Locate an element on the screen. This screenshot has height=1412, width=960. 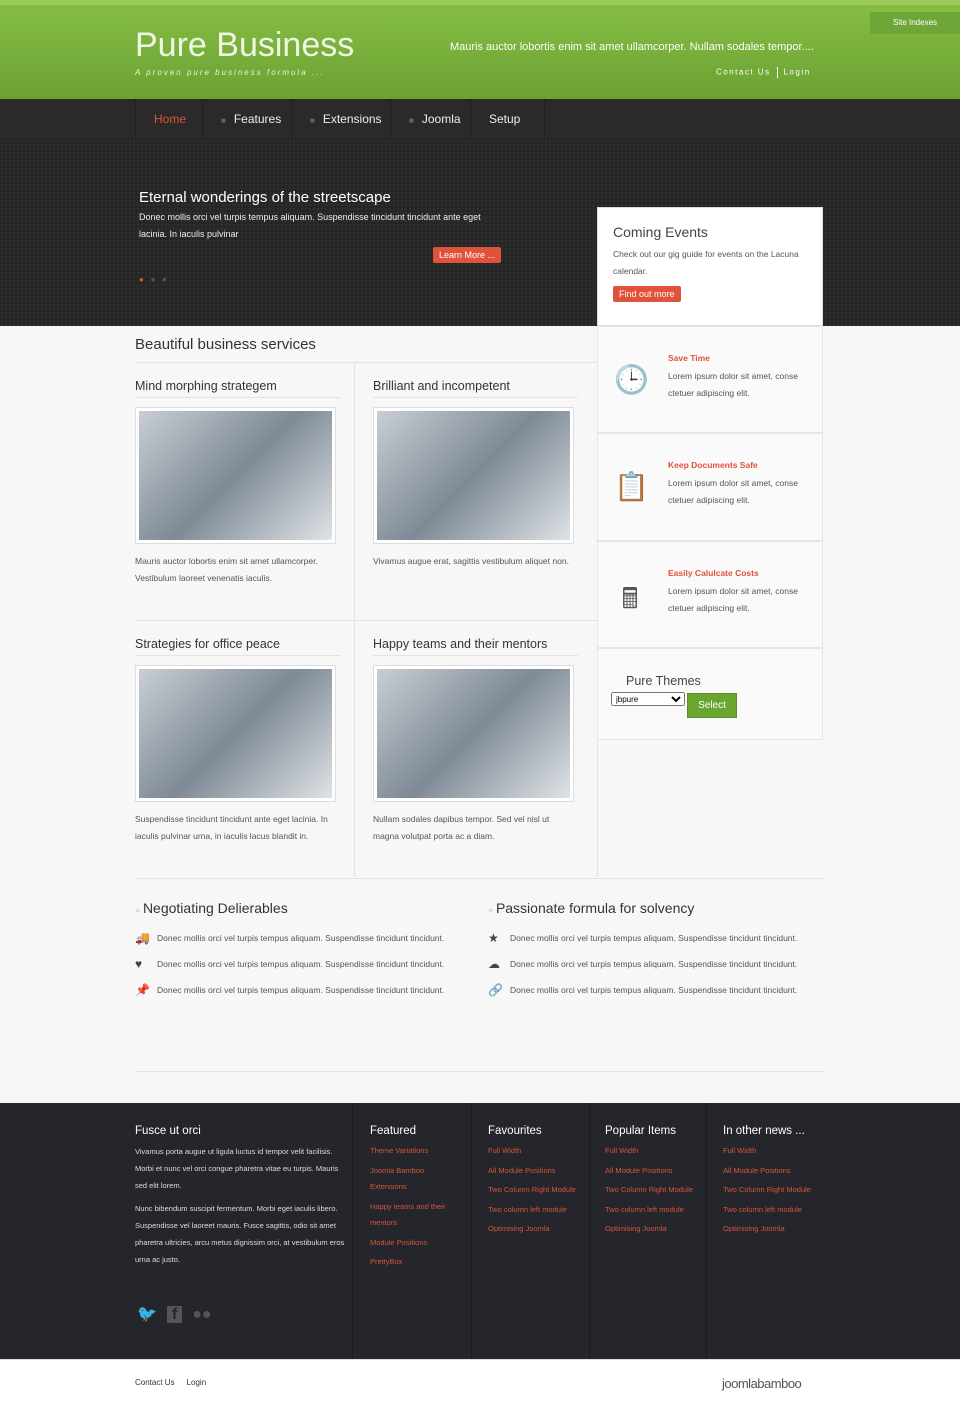
nav-setup: Setup is located at coordinates (508, 119).